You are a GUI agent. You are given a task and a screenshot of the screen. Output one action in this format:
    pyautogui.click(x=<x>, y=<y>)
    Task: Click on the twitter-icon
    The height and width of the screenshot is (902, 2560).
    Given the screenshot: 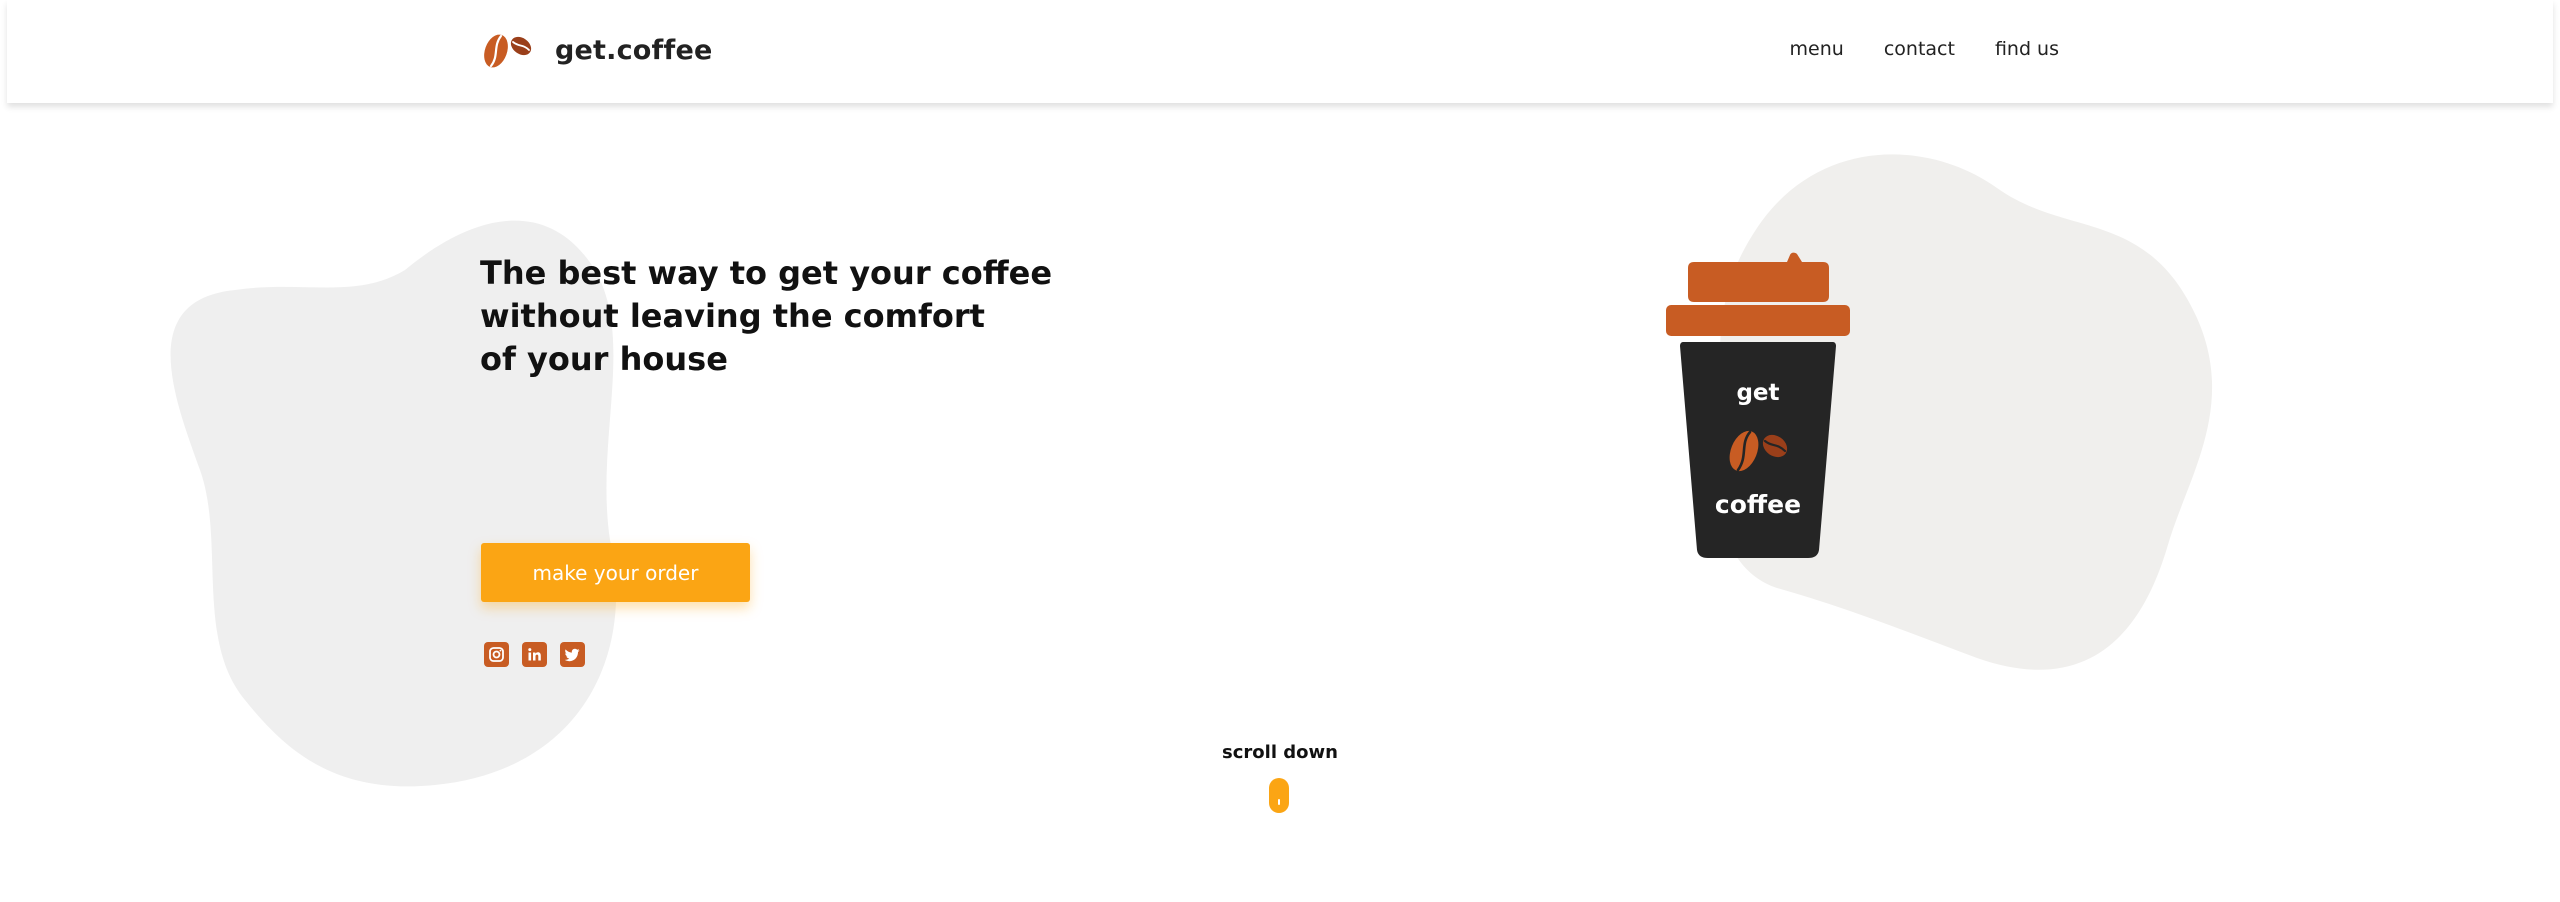 What is the action you would take?
    pyautogui.click(x=572, y=655)
    